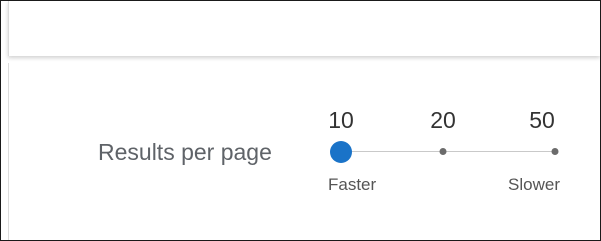  Describe the element at coordinates (448, 151) in the screenshot. I see `slider-track` at that location.